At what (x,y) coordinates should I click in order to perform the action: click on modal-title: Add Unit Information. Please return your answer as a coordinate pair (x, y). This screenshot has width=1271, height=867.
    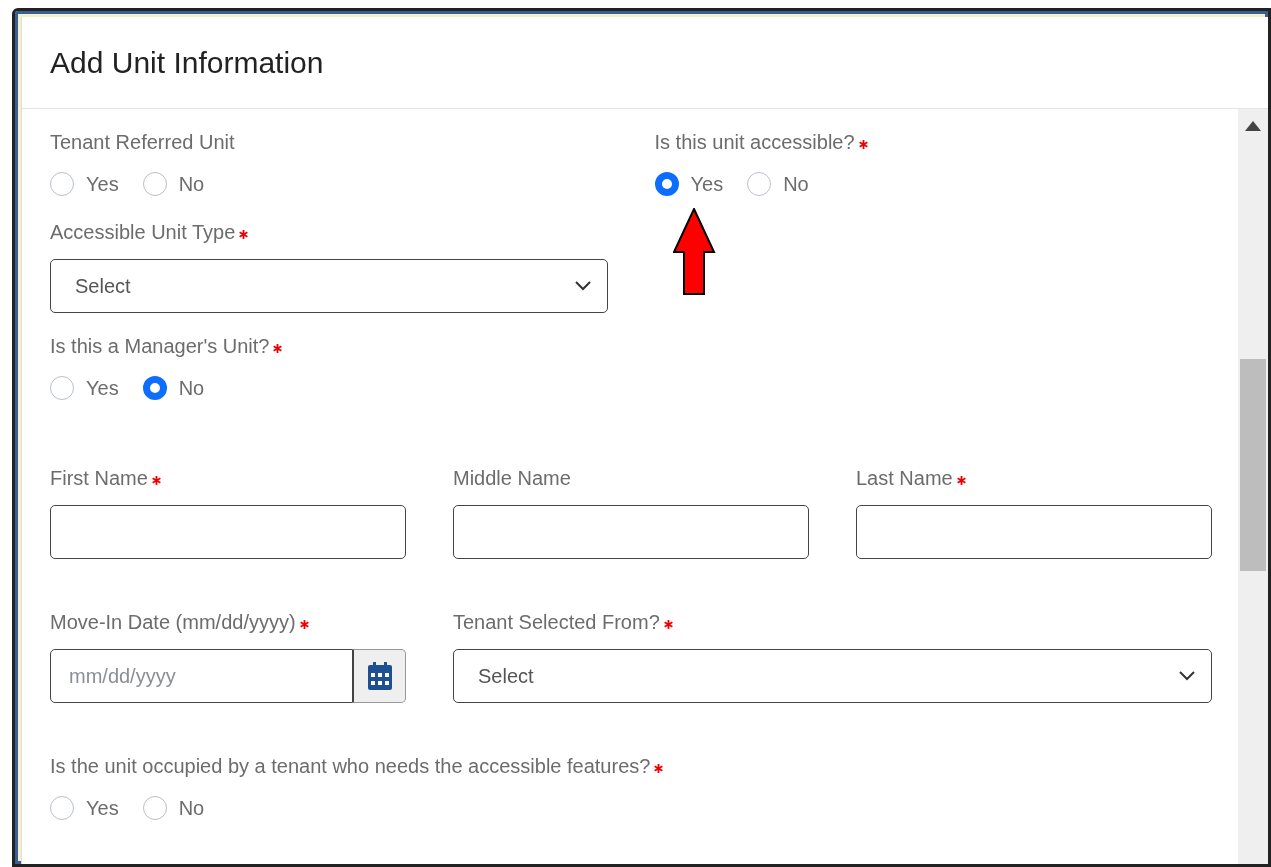
    Looking at the image, I should click on (187, 62).